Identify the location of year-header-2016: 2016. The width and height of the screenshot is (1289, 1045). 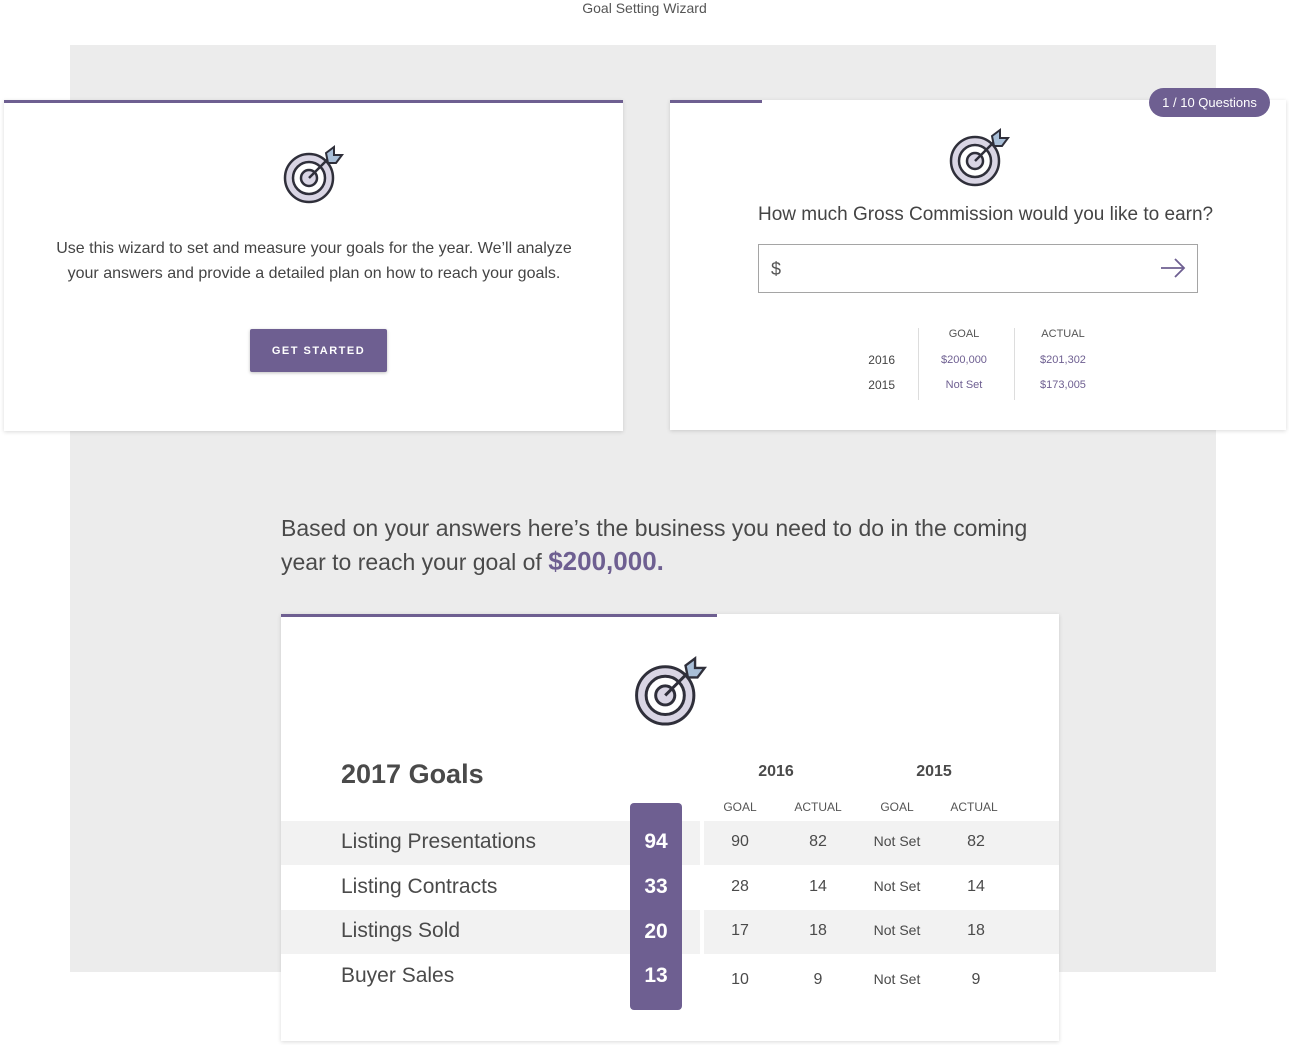
(776, 771).